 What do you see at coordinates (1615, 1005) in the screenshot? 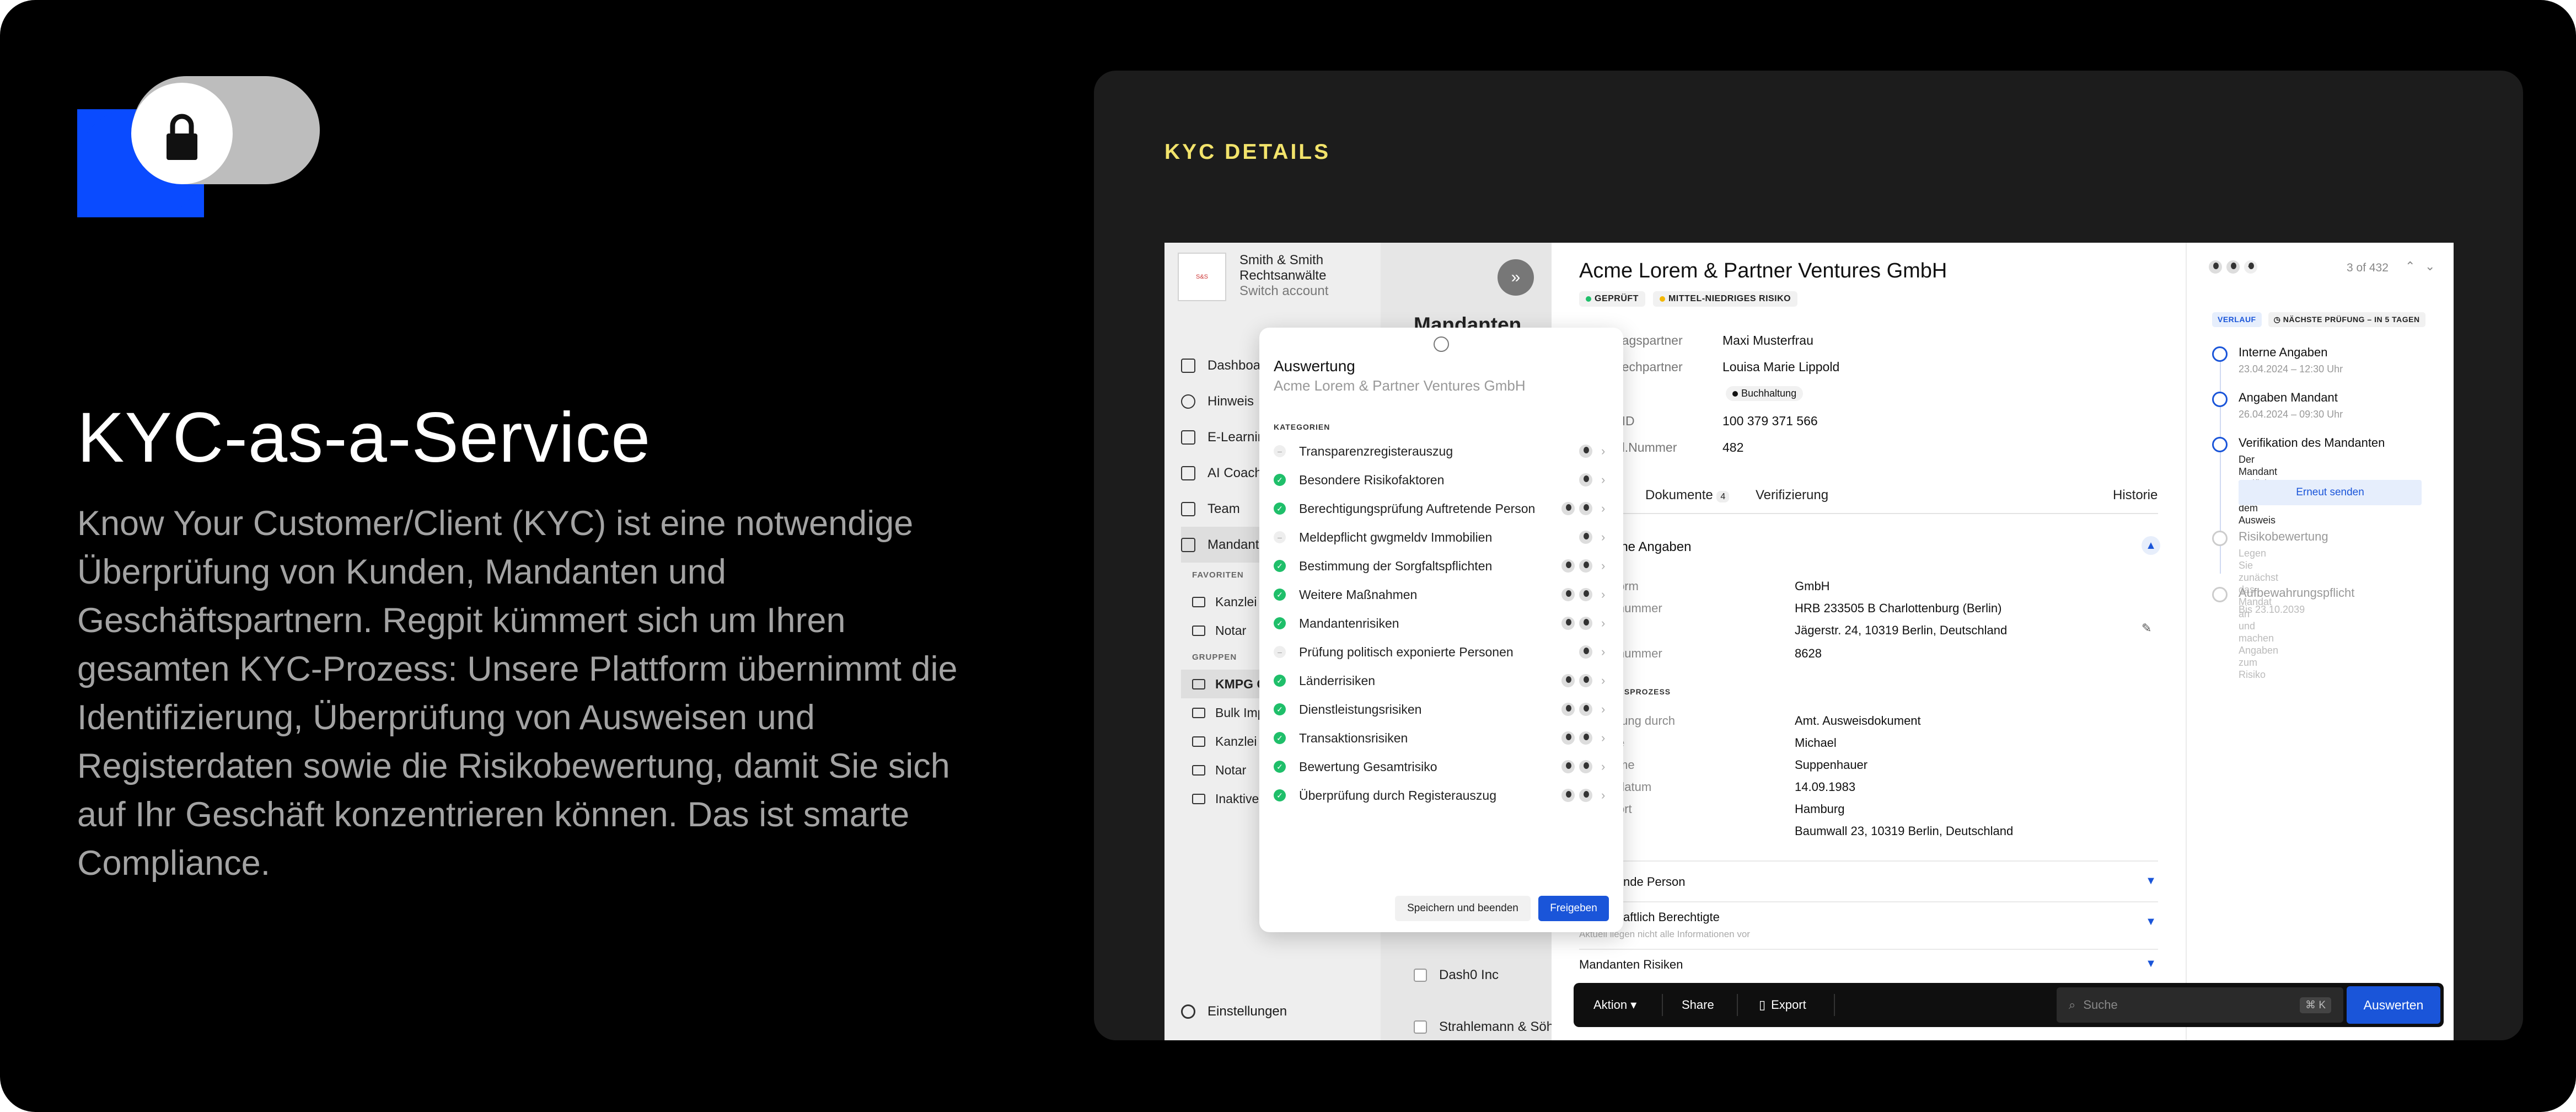
I see `action-menu-button: Aktion ▾` at bounding box center [1615, 1005].